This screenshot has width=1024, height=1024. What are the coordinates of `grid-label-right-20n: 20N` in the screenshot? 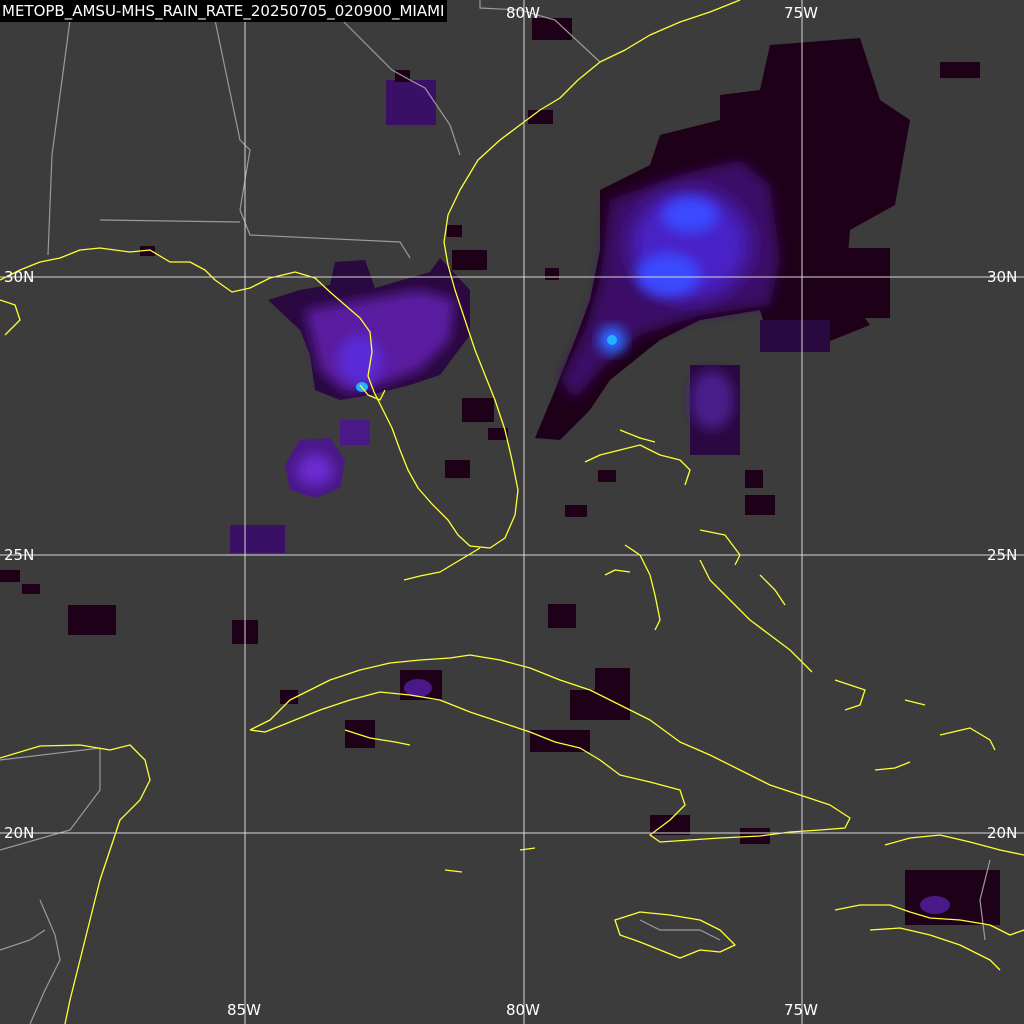 It's located at (1002, 833).